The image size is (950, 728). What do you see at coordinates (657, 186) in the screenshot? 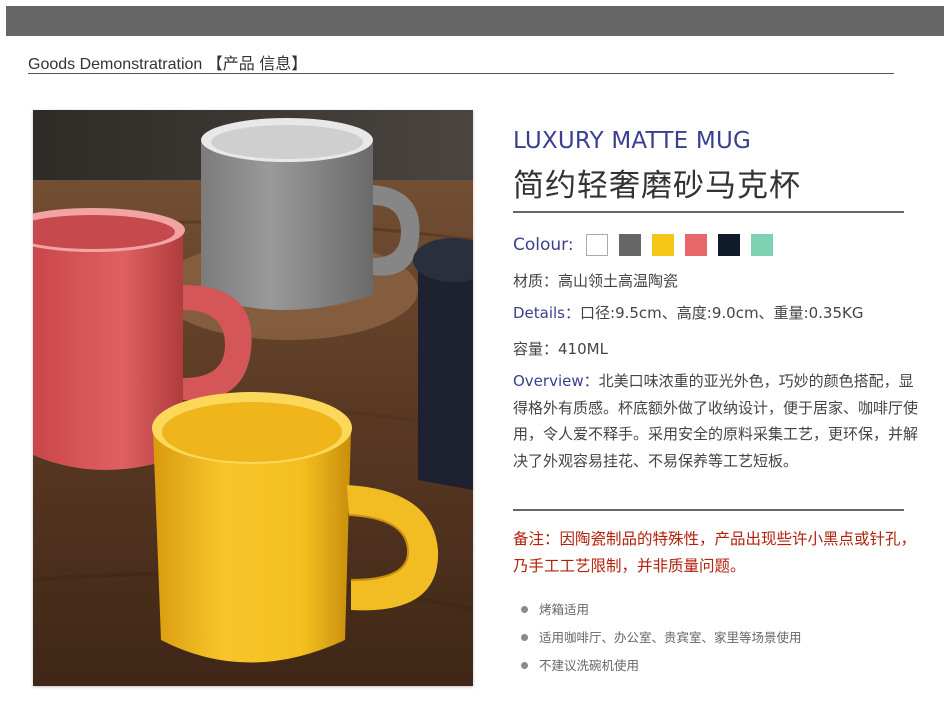
I see `product-title-cn: 简约轻奢磨砂马克杯` at bounding box center [657, 186].